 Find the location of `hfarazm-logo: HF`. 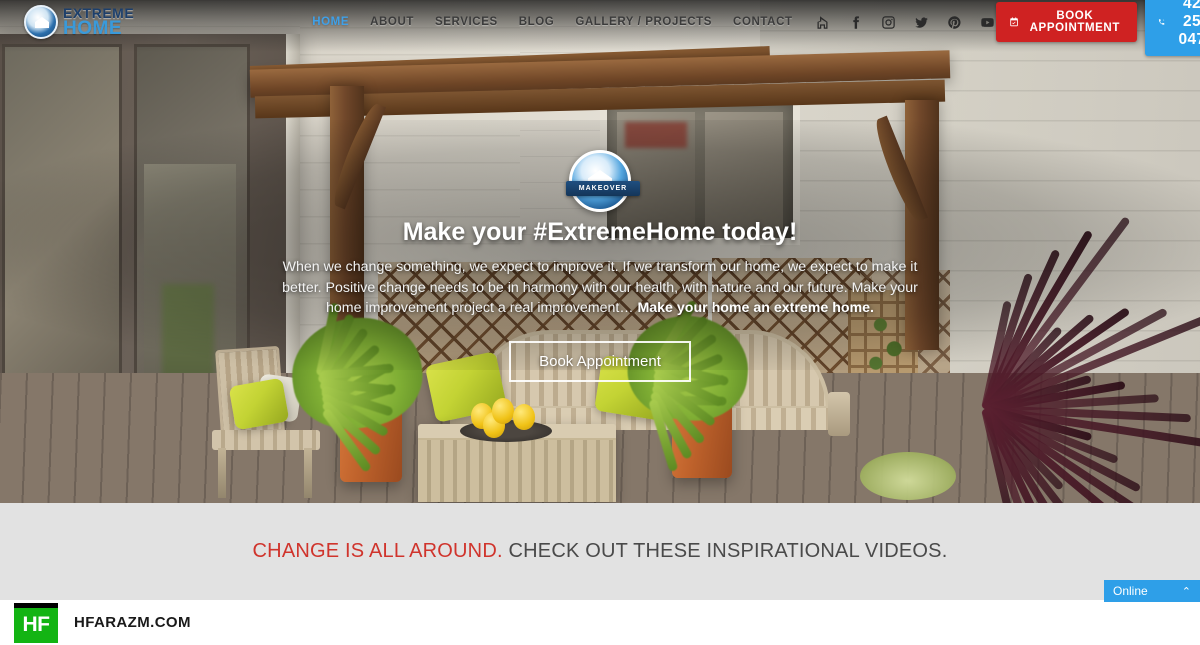

hfarazm-logo: HF is located at coordinates (36, 622).